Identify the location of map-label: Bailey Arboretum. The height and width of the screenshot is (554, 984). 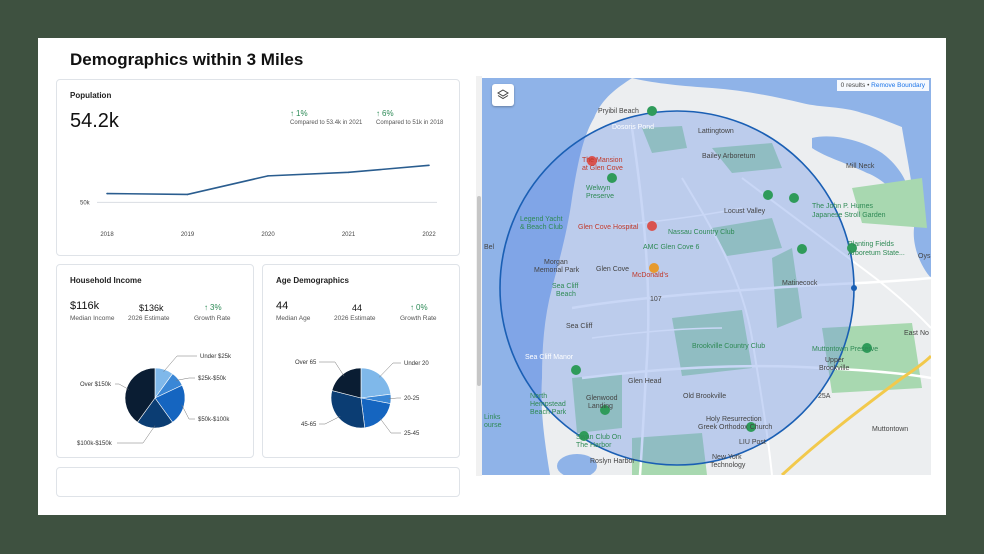
(728, 156).